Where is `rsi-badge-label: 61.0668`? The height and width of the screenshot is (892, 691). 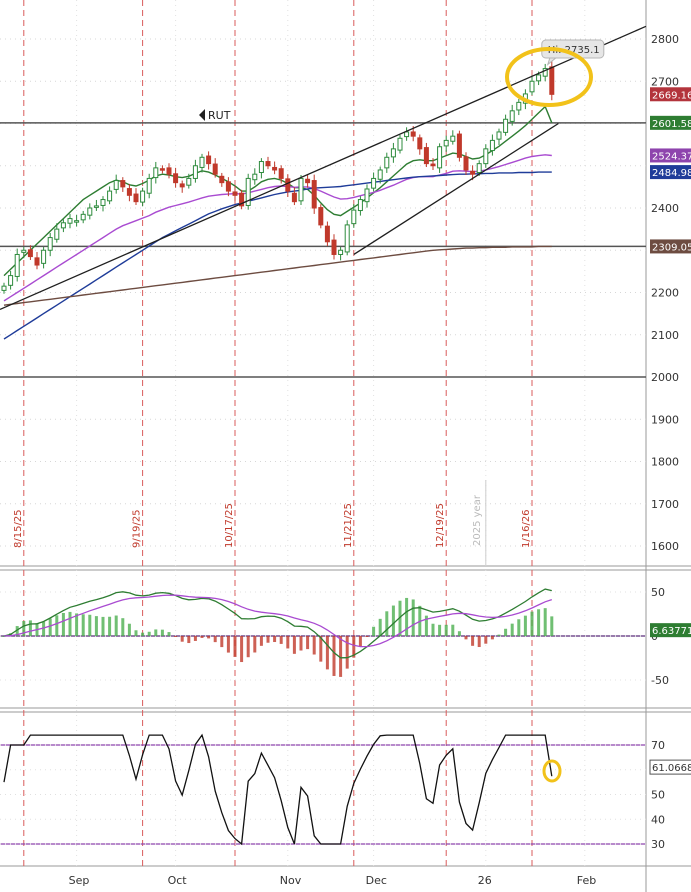 rsi-badge-label: 61.0668 is located at coordinates (671, 768).